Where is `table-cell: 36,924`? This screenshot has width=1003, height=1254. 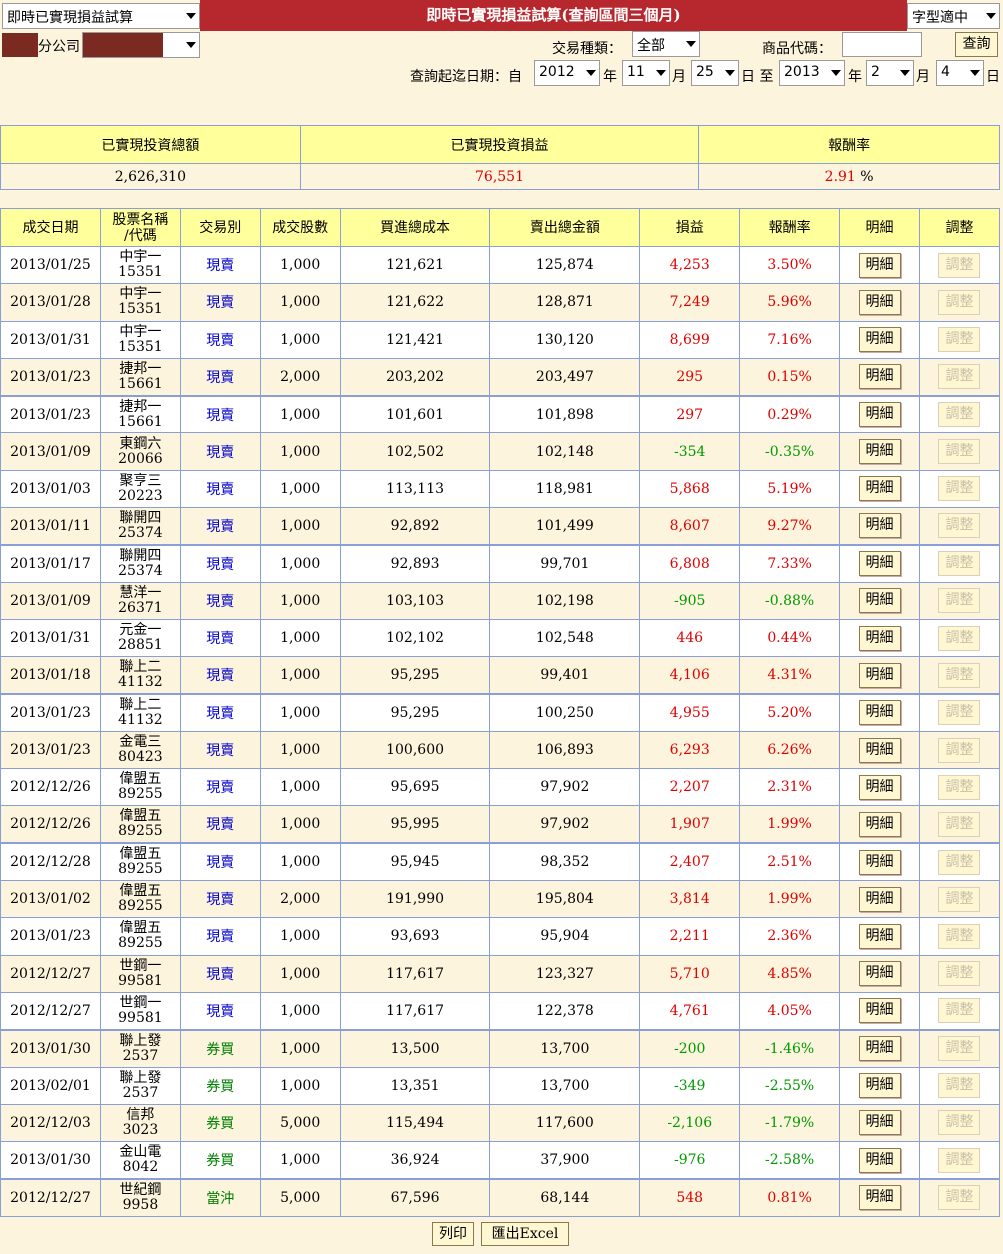
table-cell: 36,924 is located at coordinates (415, 1160).